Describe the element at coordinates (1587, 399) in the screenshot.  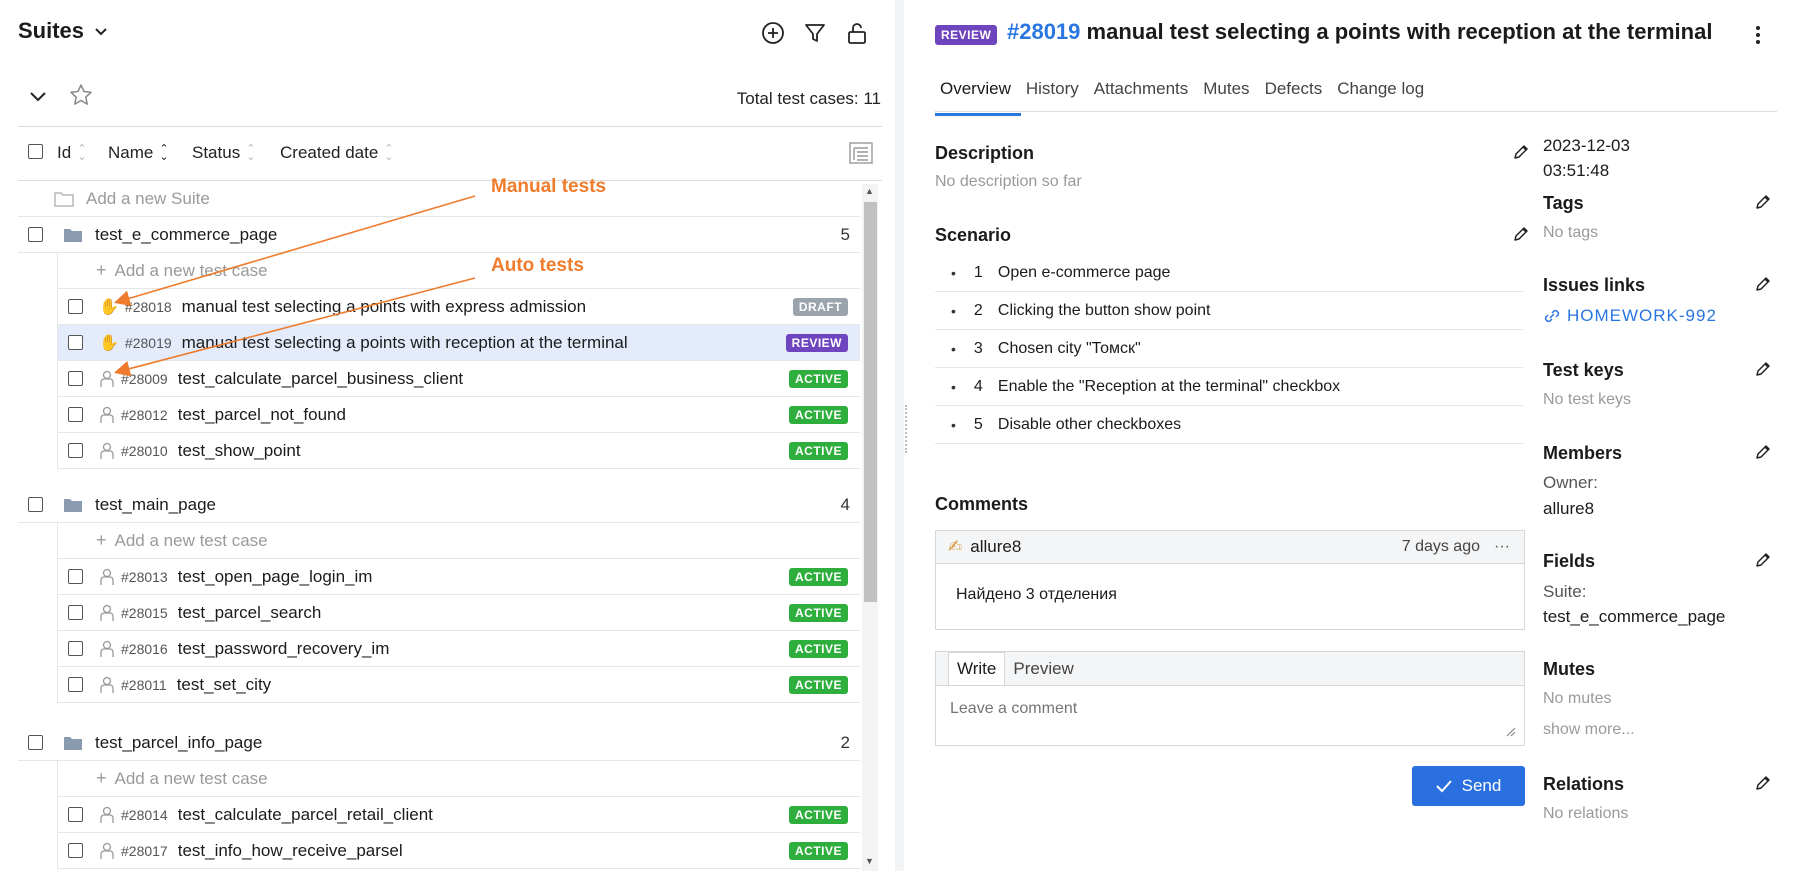
I see `test-keys-value: No test keys` at that location.